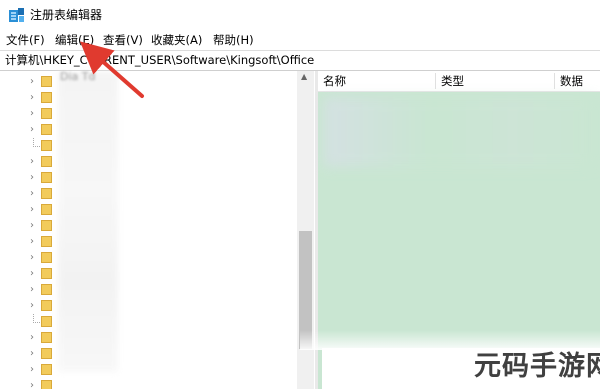 The image size is (600, 389). I want to click on regedit-icon, so click(16, 15).